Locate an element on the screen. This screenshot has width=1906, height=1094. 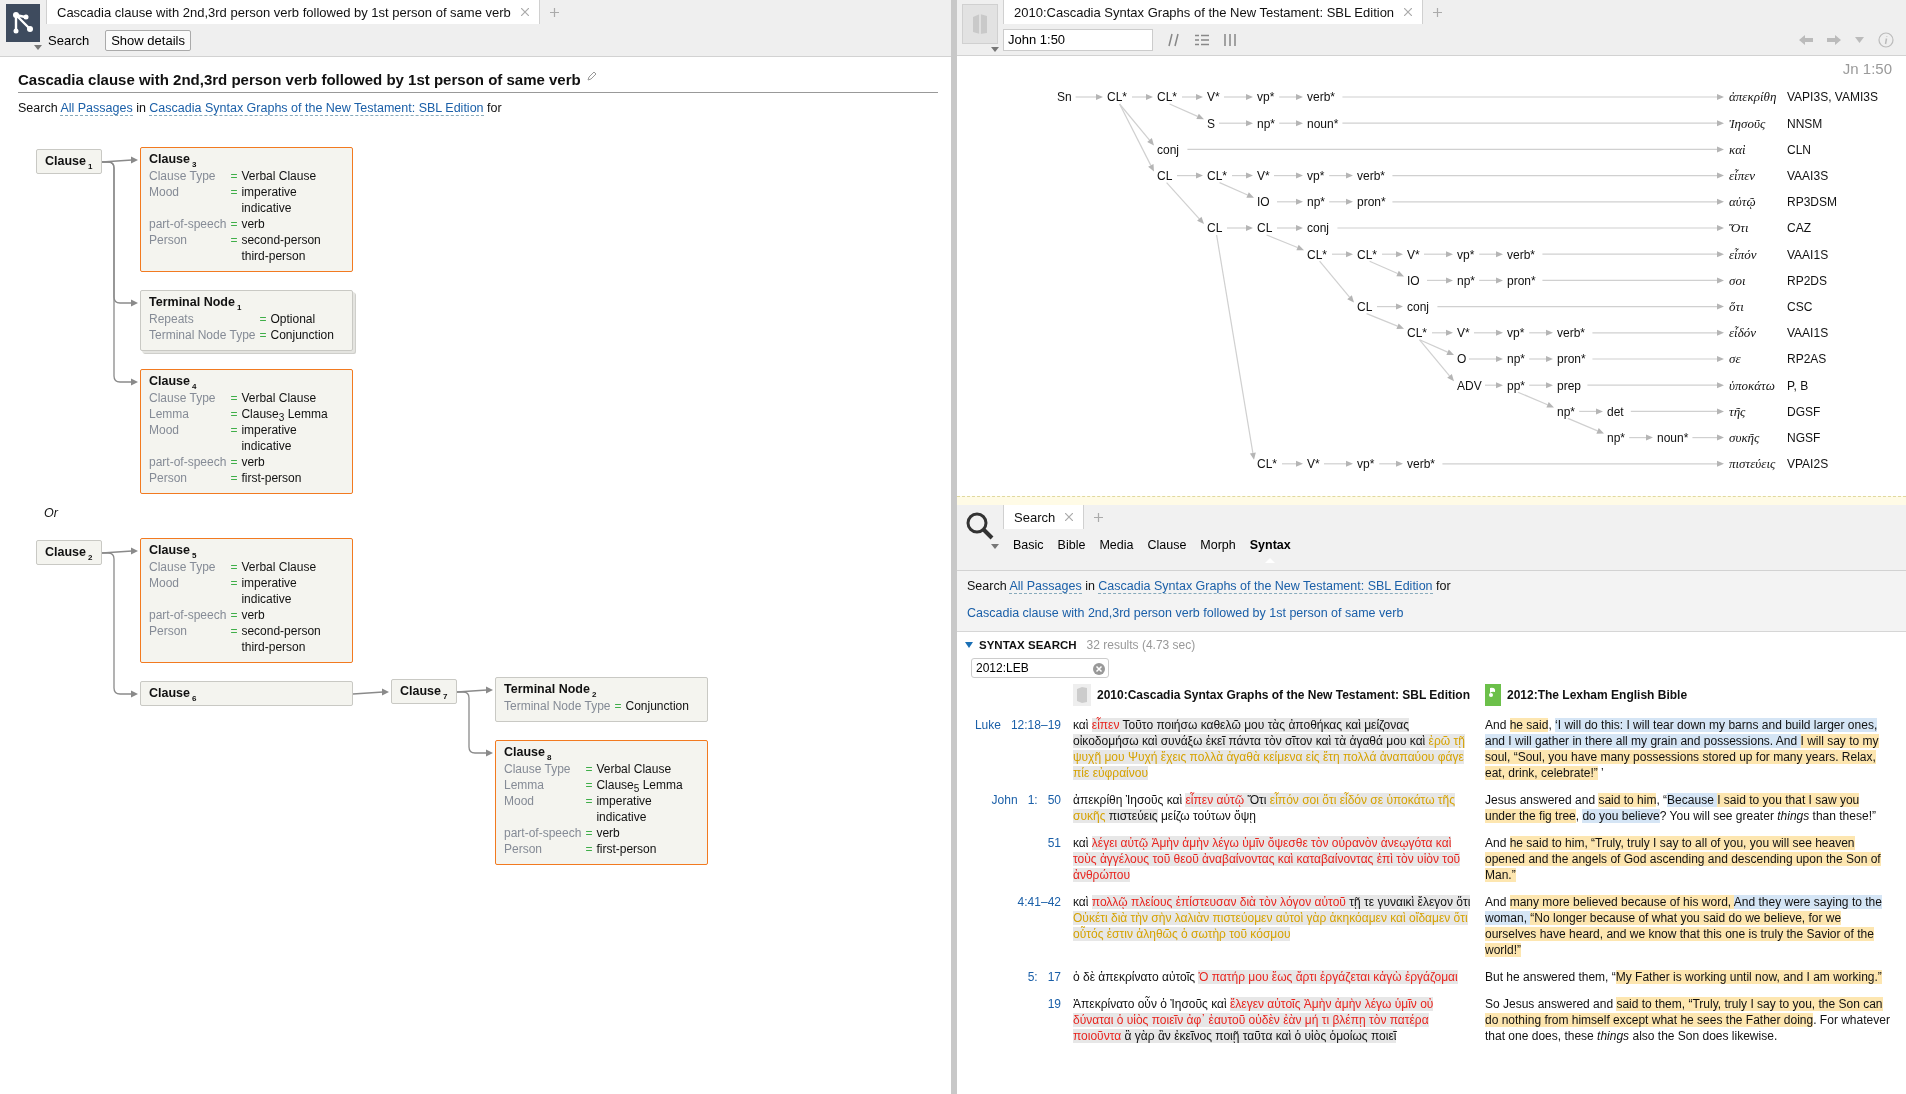
reference-link: Luke is located at coordinates (987, 749).